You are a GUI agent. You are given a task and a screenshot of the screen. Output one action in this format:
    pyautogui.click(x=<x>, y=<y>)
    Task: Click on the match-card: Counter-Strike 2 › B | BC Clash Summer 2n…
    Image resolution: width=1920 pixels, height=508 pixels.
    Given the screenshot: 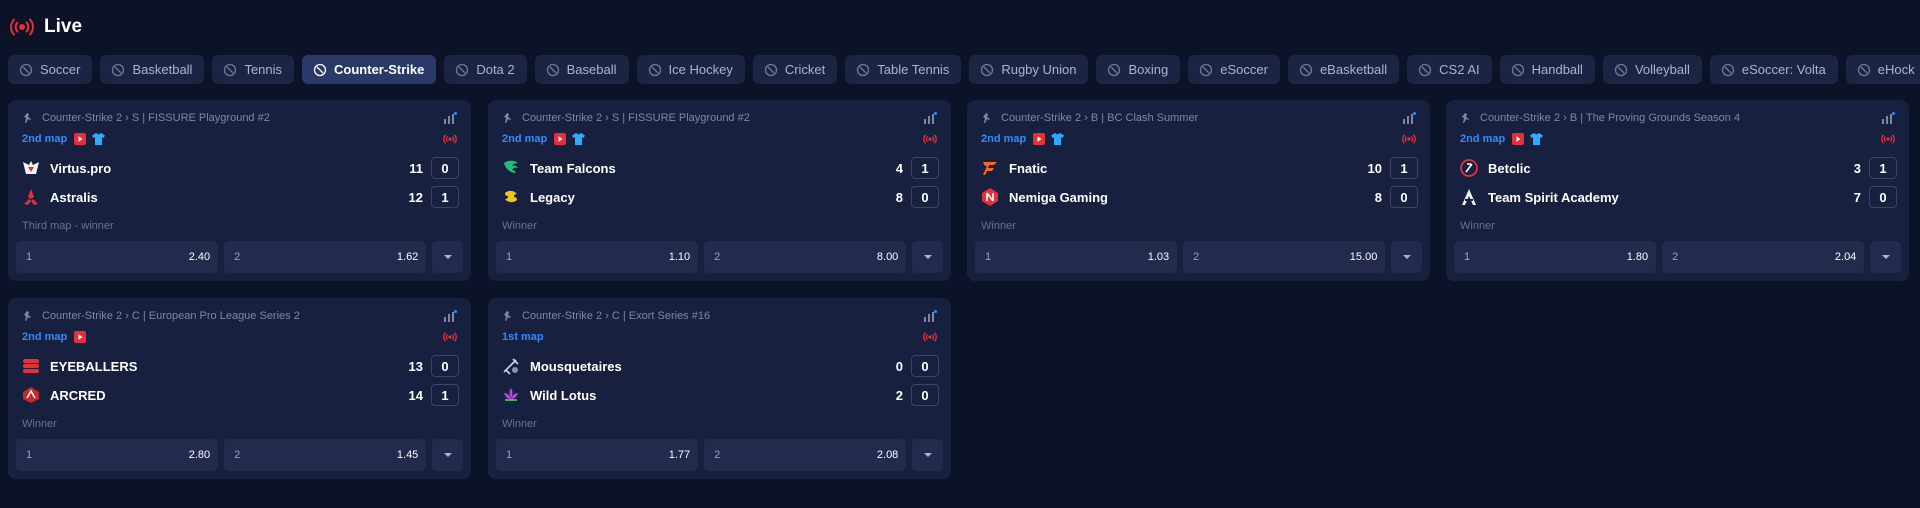 What is the action you would take?
    pyautogui.click(x=1198, y=190)
    